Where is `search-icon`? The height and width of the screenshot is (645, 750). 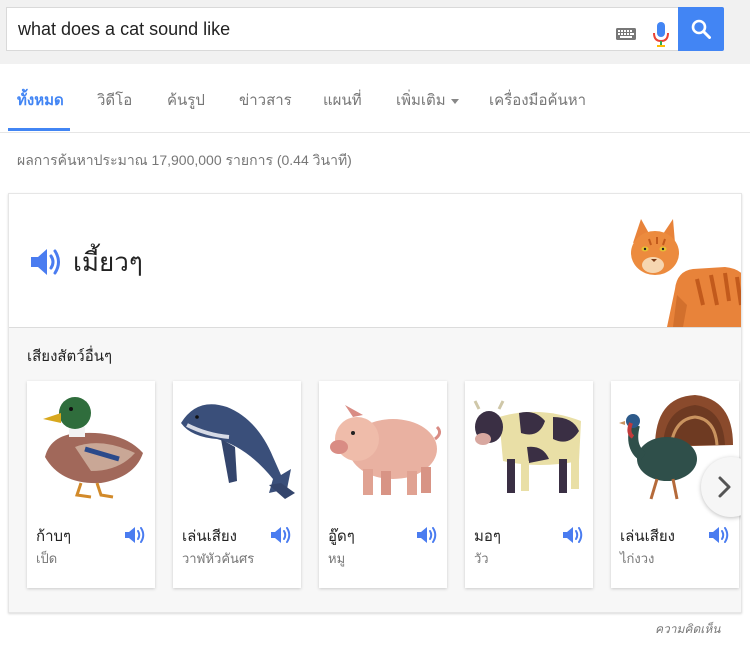 search-icon is located at coordinates (701, 29).